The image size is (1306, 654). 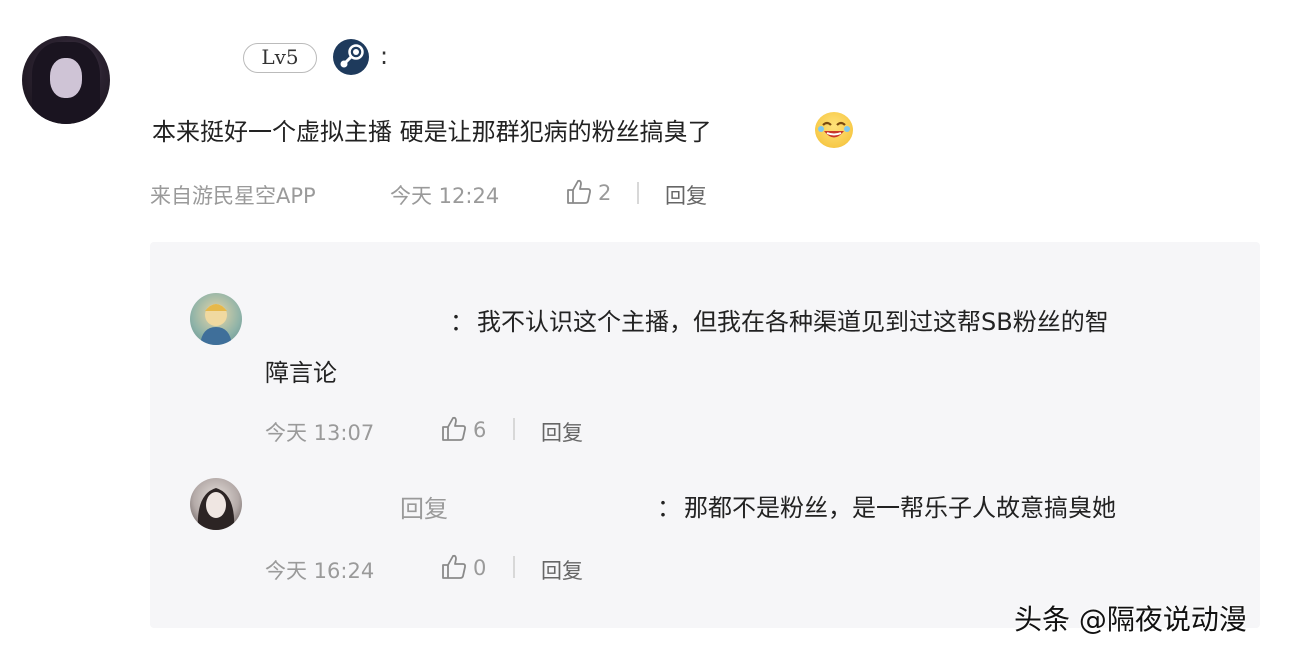 I want to click on author-colon: :, so click(x=384, y=56).